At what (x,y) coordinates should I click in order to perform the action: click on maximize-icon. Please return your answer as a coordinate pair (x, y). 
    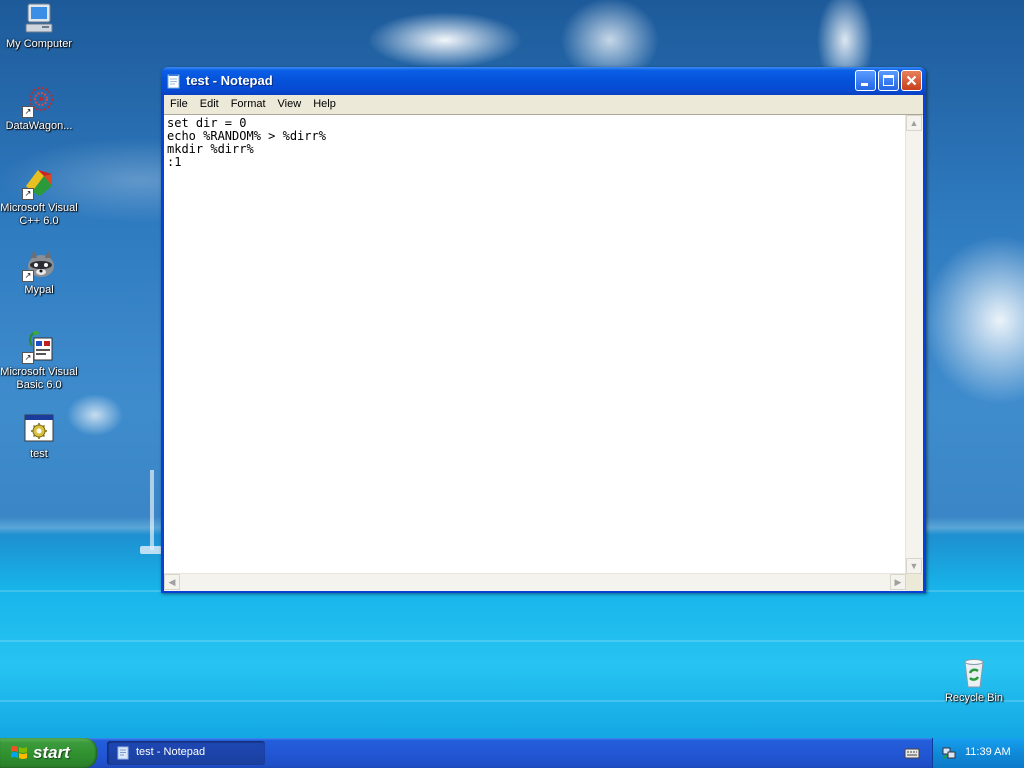
    Looking at the image, I should click on (888, 80).